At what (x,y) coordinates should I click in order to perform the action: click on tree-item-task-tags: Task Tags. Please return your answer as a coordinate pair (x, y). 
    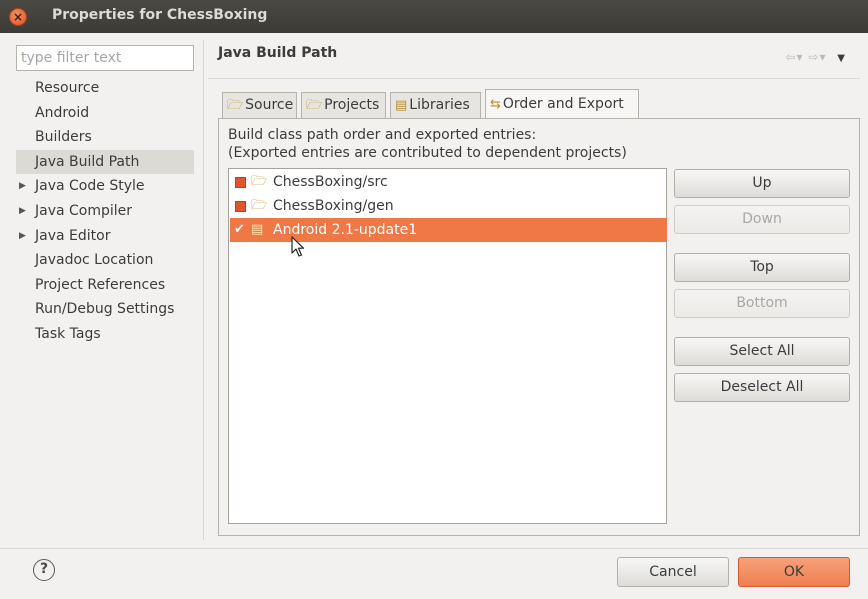
    Looking at the image, I should click on (105, 334).